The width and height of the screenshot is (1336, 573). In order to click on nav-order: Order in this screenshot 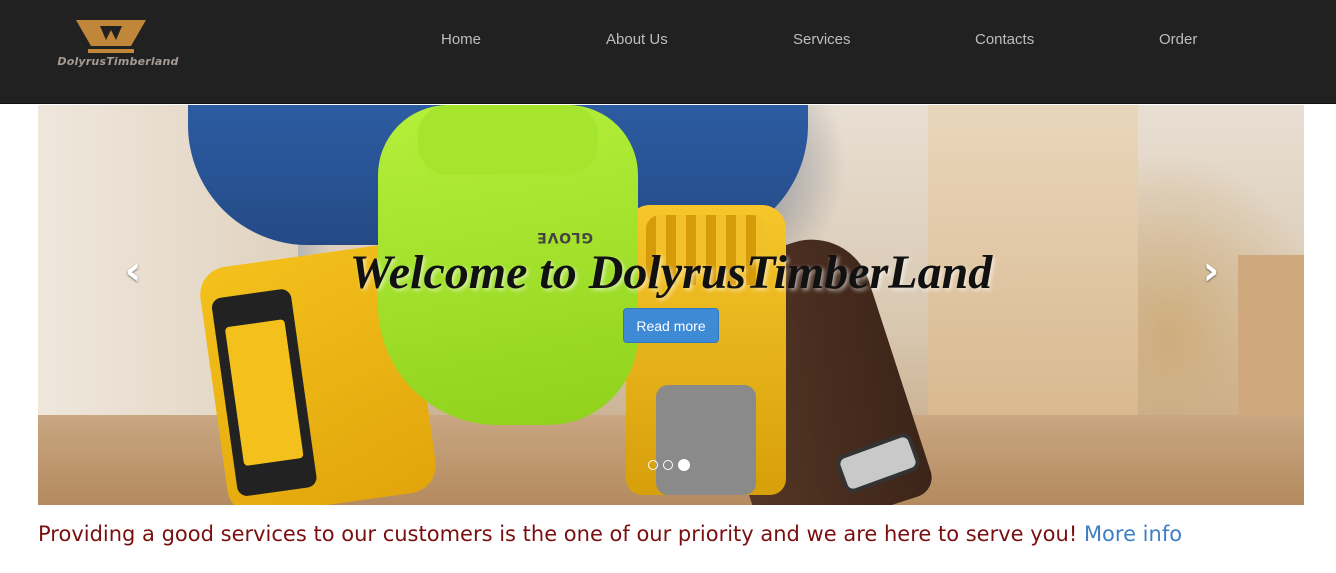, I will do `click(1178, 39)`.